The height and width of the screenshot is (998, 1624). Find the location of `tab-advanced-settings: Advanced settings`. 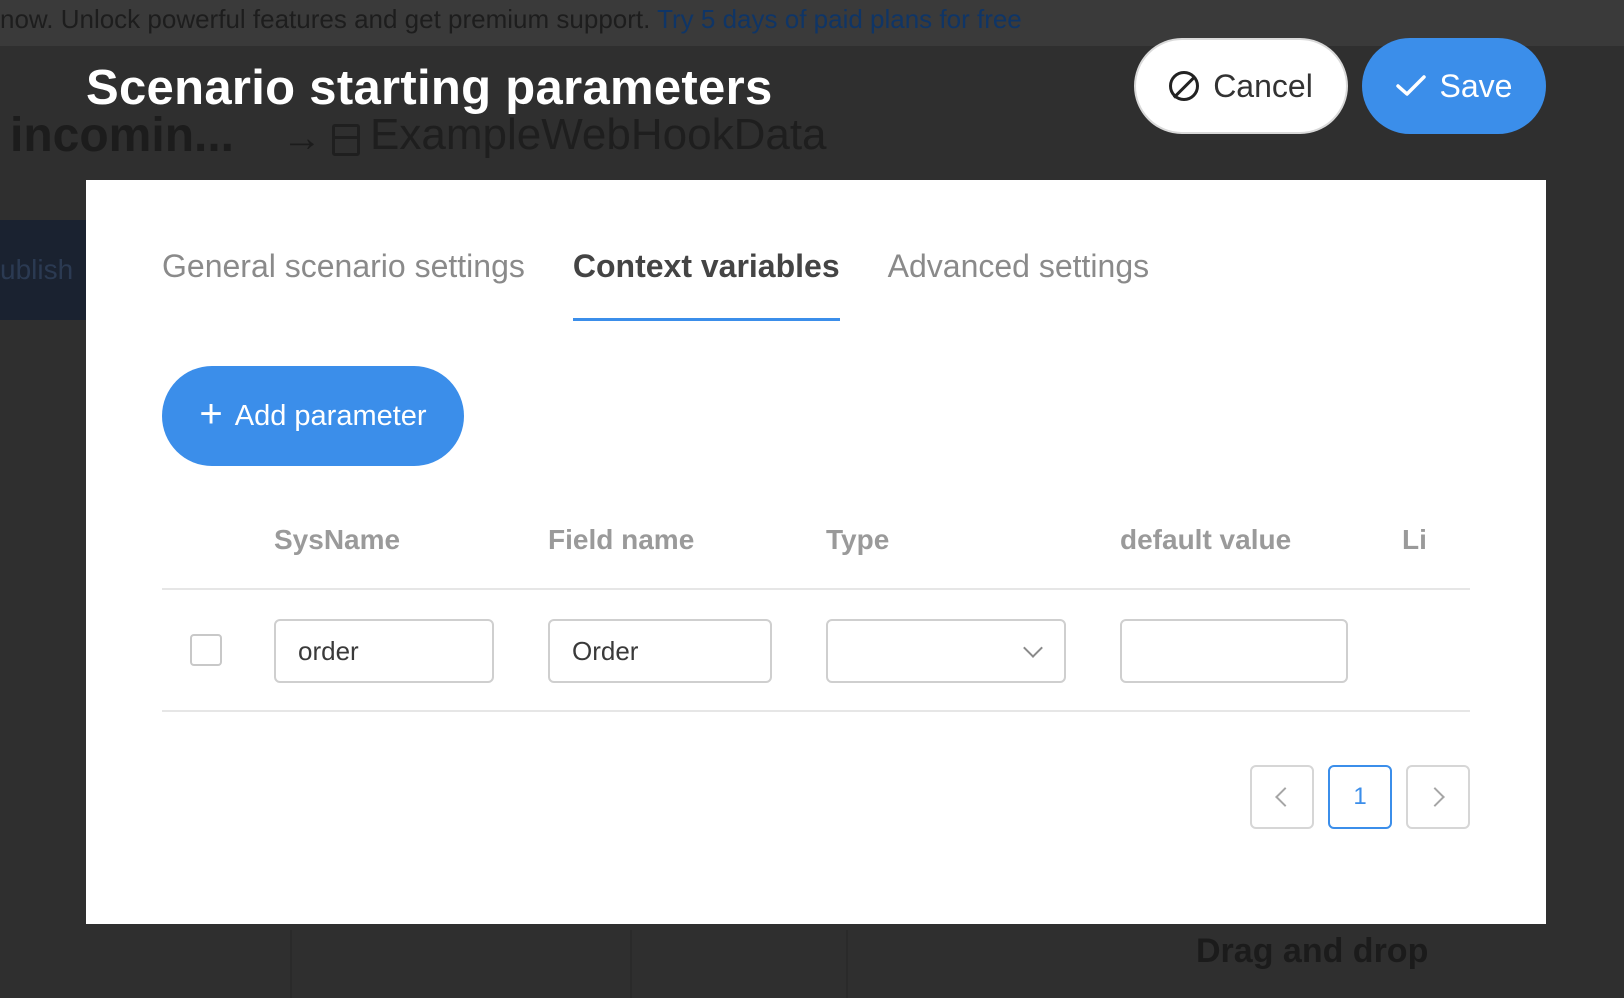

tab-advanced-settings: Advanced settings is located at coordinates (1019, 284).